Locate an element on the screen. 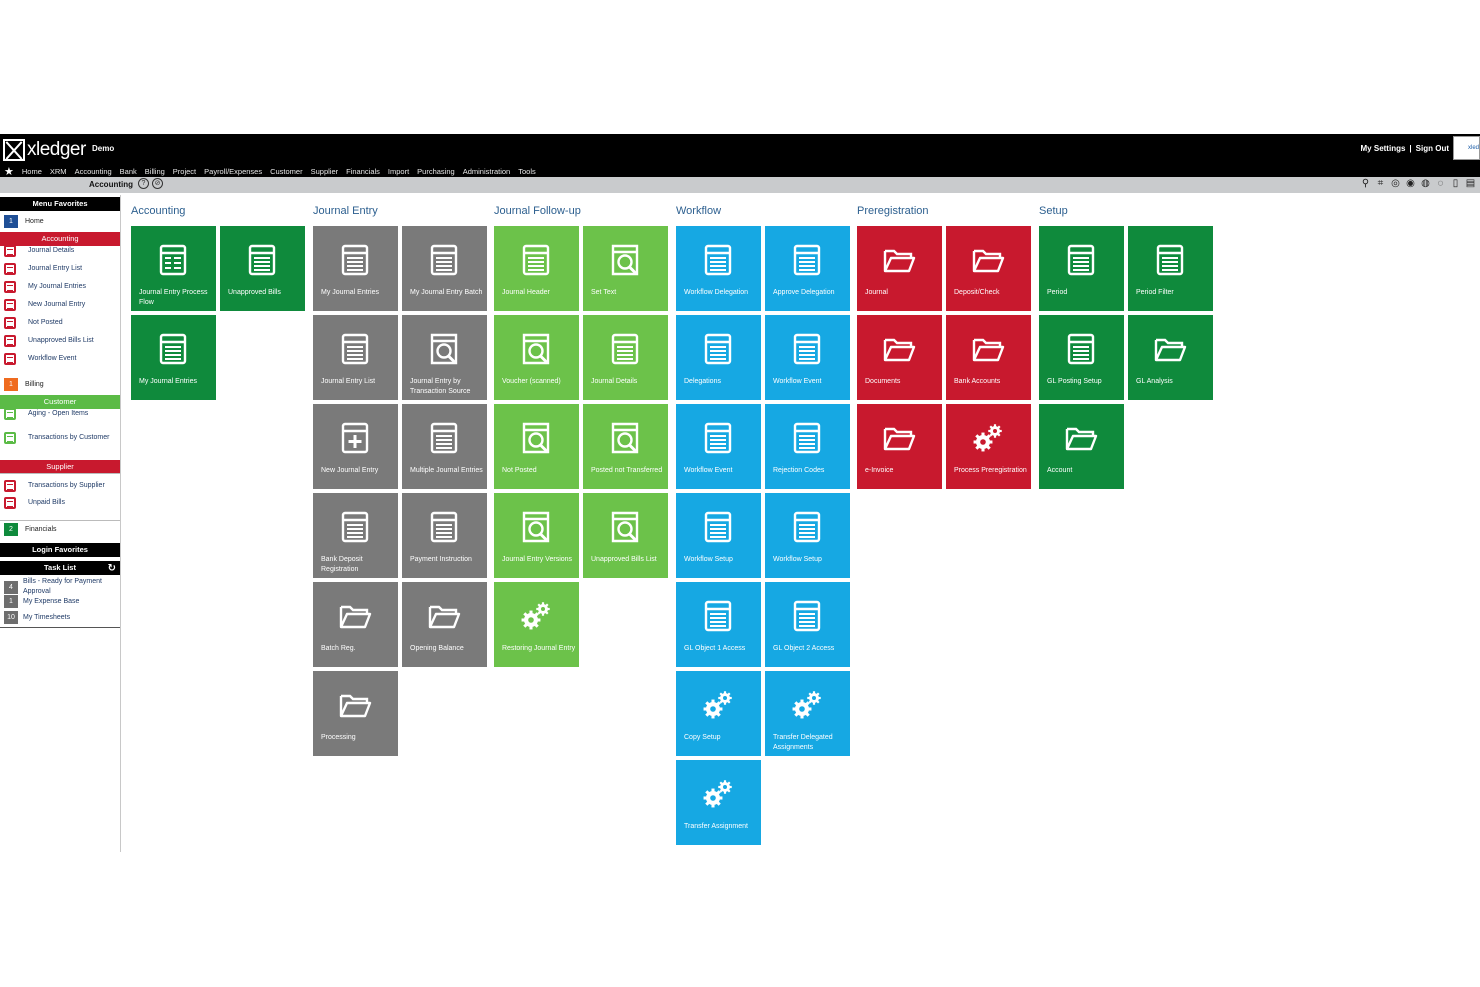  info-circle-icon: ◉ is located at coordinates (1410, 184).